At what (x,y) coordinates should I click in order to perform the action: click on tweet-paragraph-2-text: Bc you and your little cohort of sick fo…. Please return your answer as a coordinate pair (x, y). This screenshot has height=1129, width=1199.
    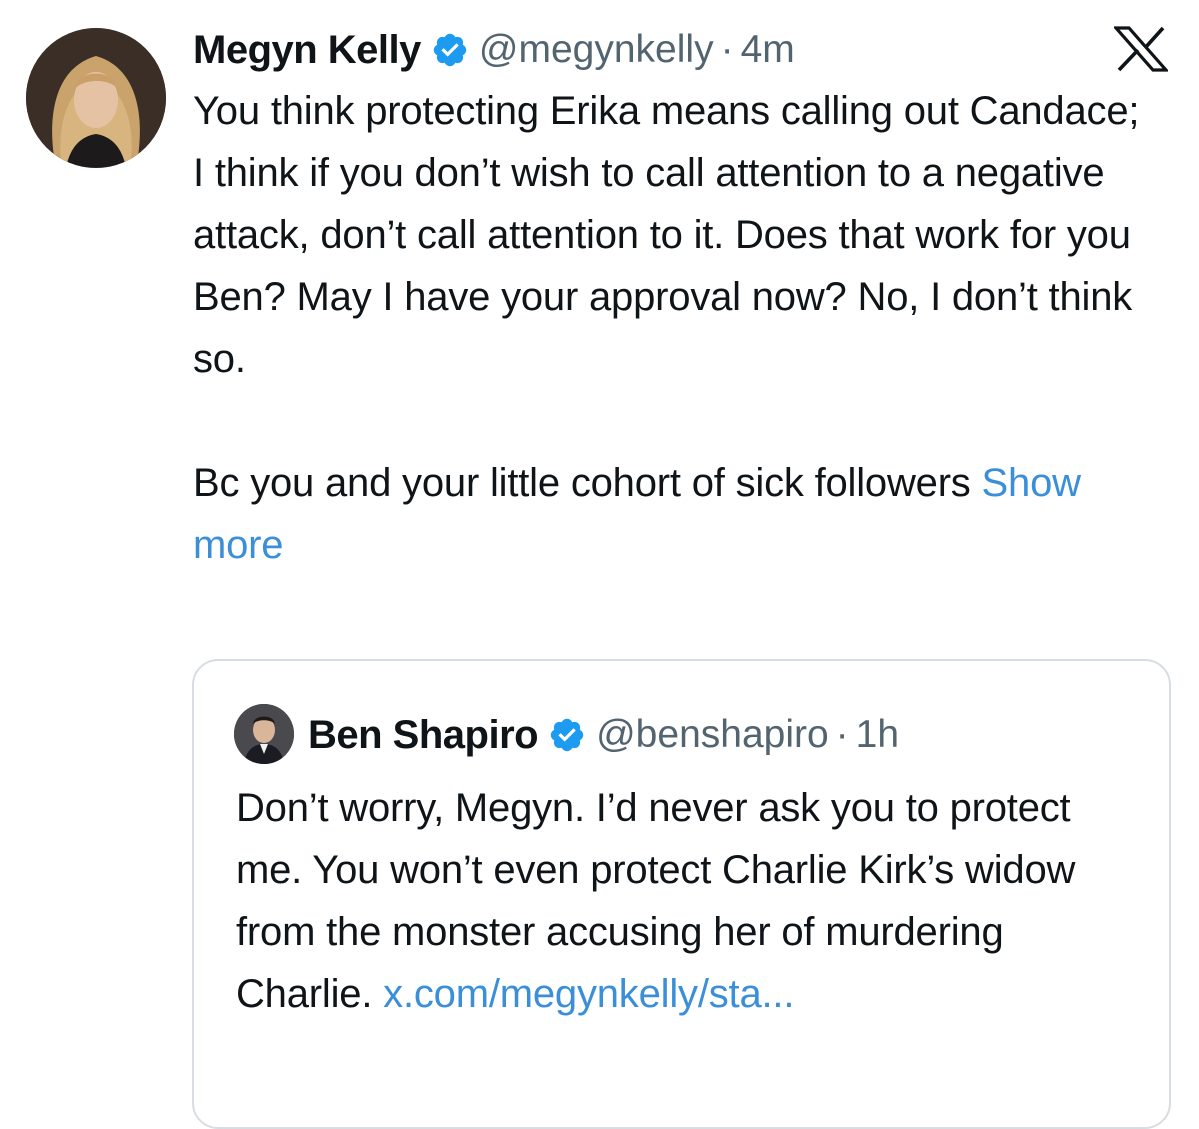
    Looking at the image, I should click on (582, 483).